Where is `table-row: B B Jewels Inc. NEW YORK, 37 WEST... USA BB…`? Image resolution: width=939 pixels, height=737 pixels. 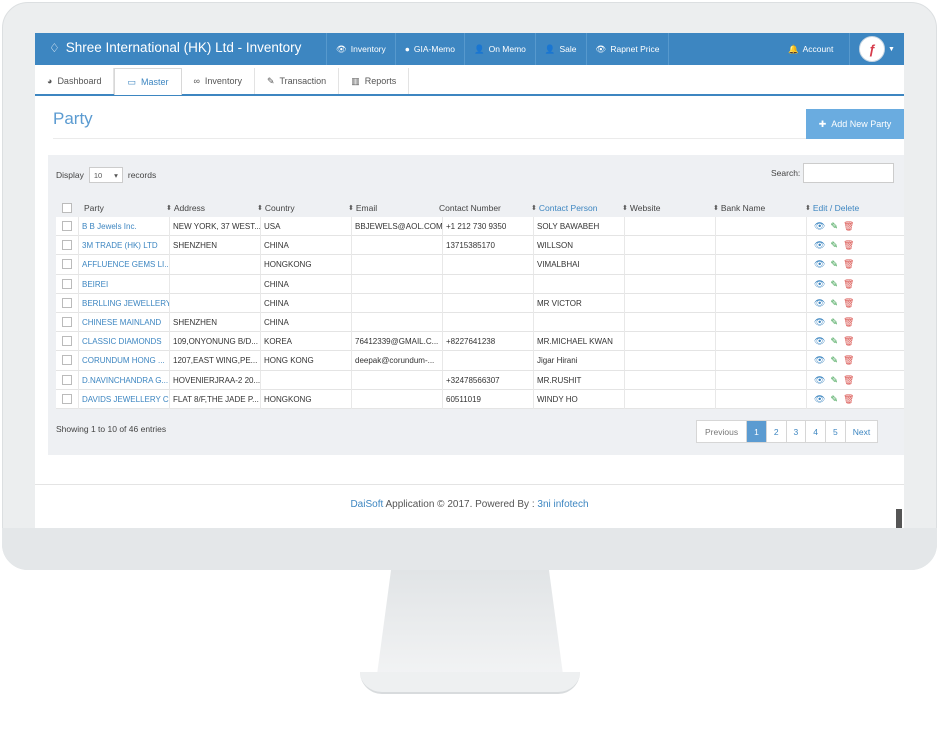
table-row: B B Jewels Inc. NEW YORK, 37 WEST... USA BB… is located at coordinates (480, 227).